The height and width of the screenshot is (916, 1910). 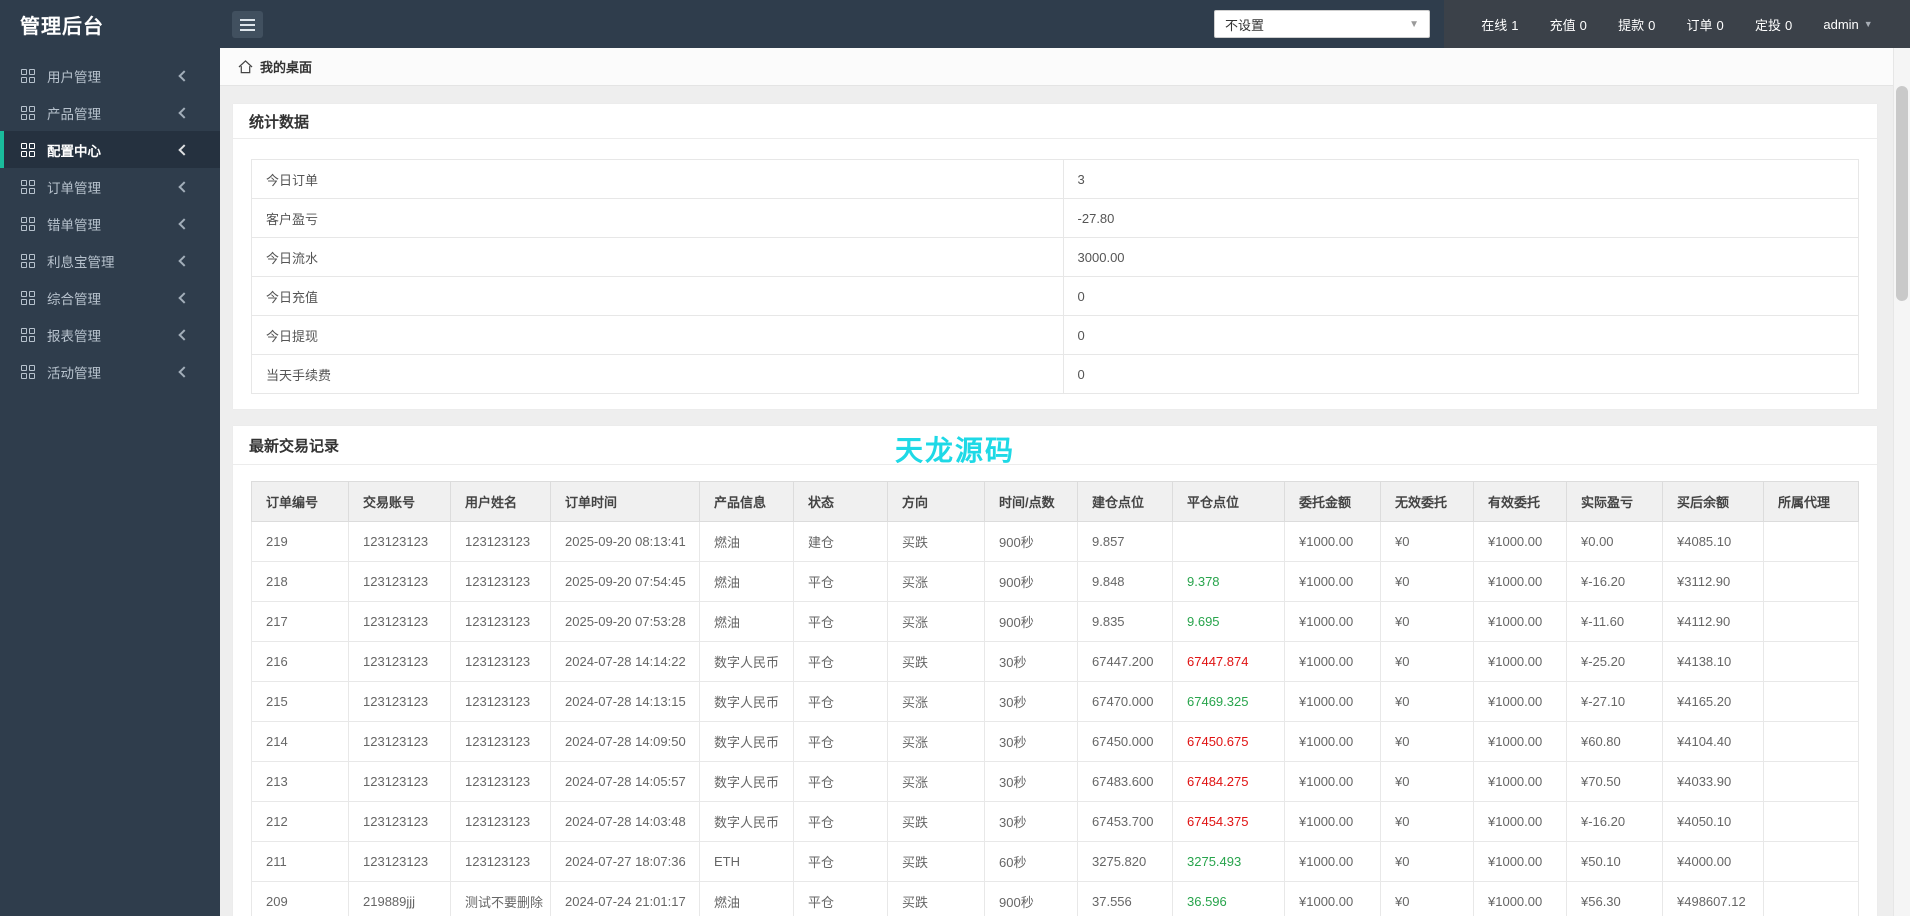 What do you see at coordinates (300, 741) in the screenshot?
I see `trade-order-no: 214` at bounding box center [300, 741].